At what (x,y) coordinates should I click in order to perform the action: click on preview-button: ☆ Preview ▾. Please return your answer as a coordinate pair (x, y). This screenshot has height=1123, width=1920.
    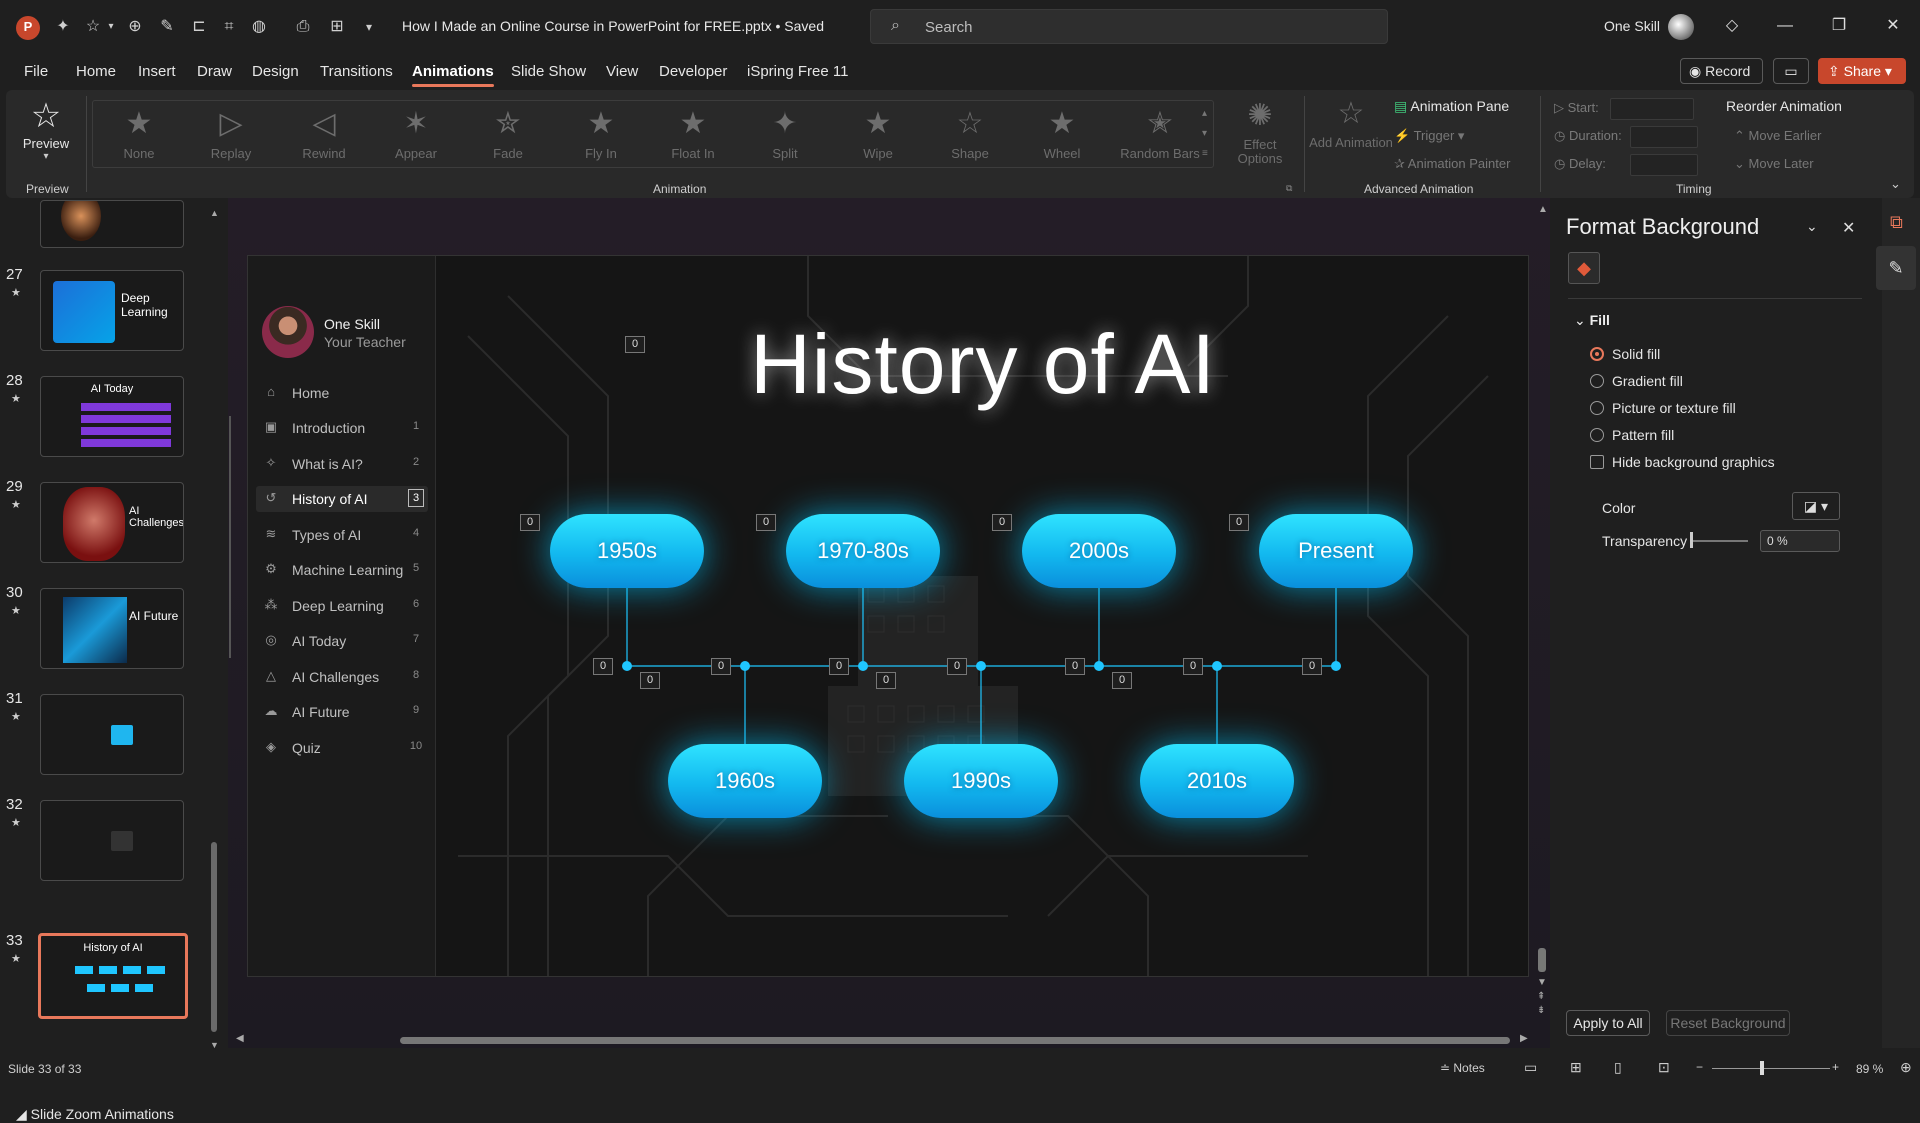
    Looking at the image, I should click on (46, 136).